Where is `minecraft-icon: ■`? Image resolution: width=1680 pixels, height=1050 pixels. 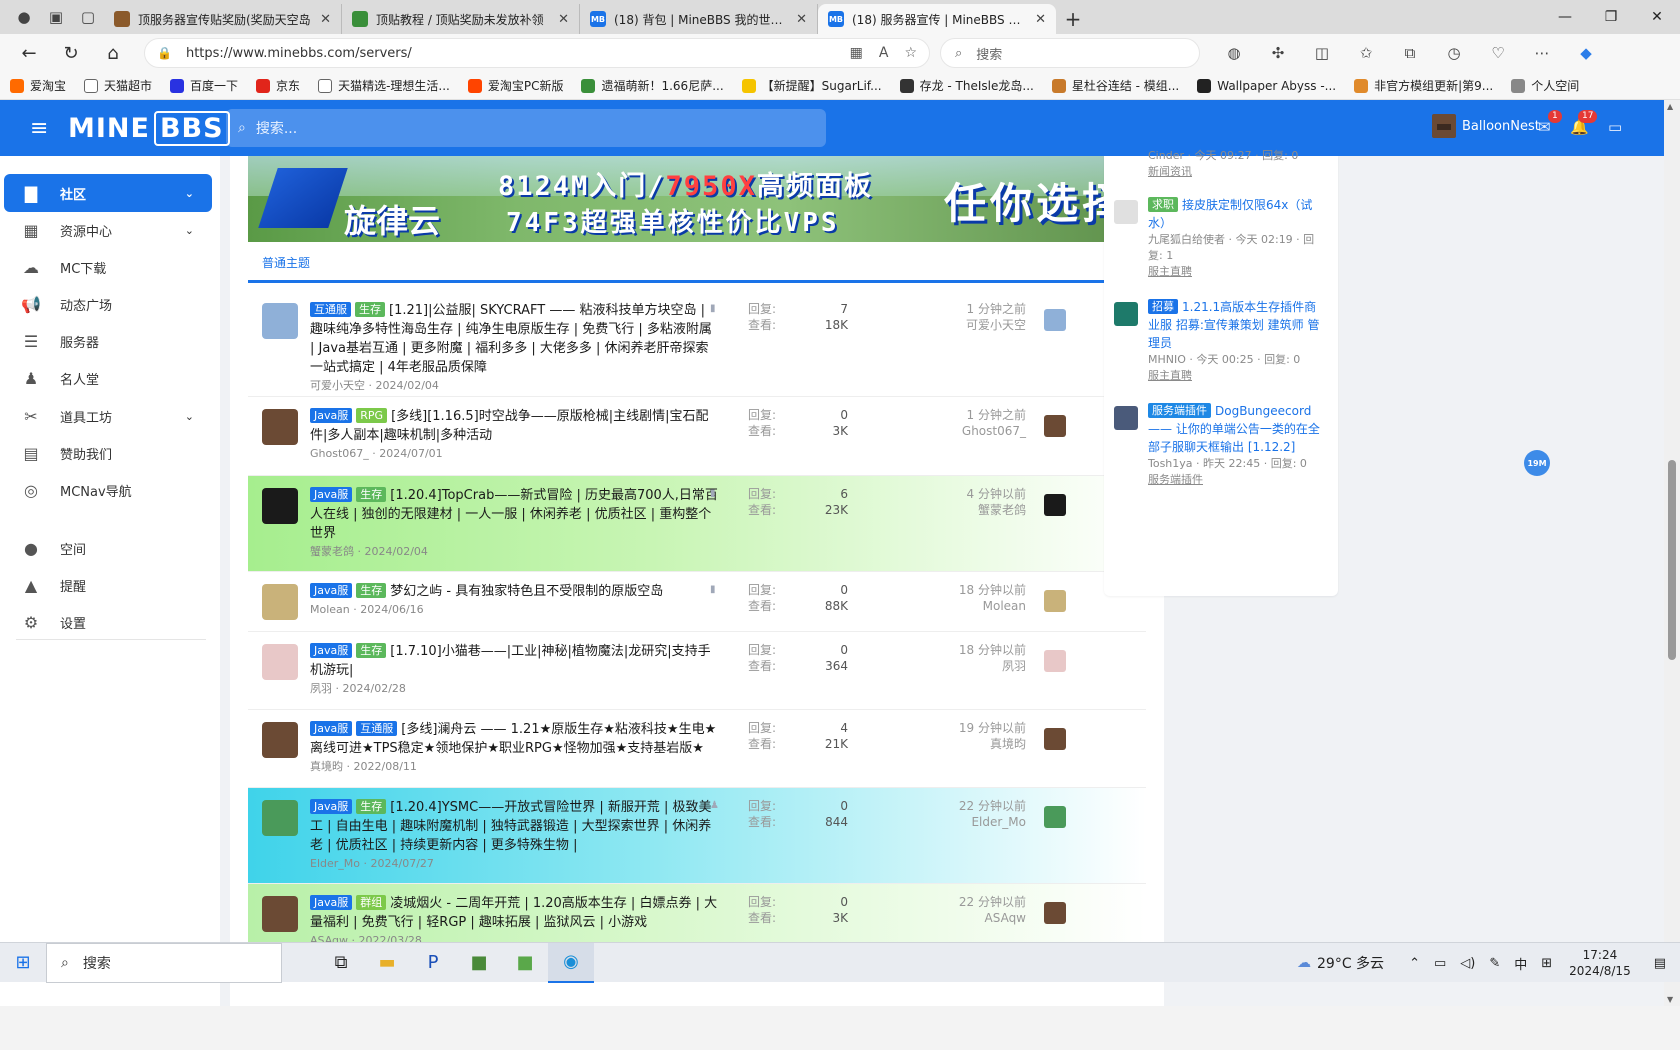 minecraft-icon: ■ is located at coordinates (479, 963).